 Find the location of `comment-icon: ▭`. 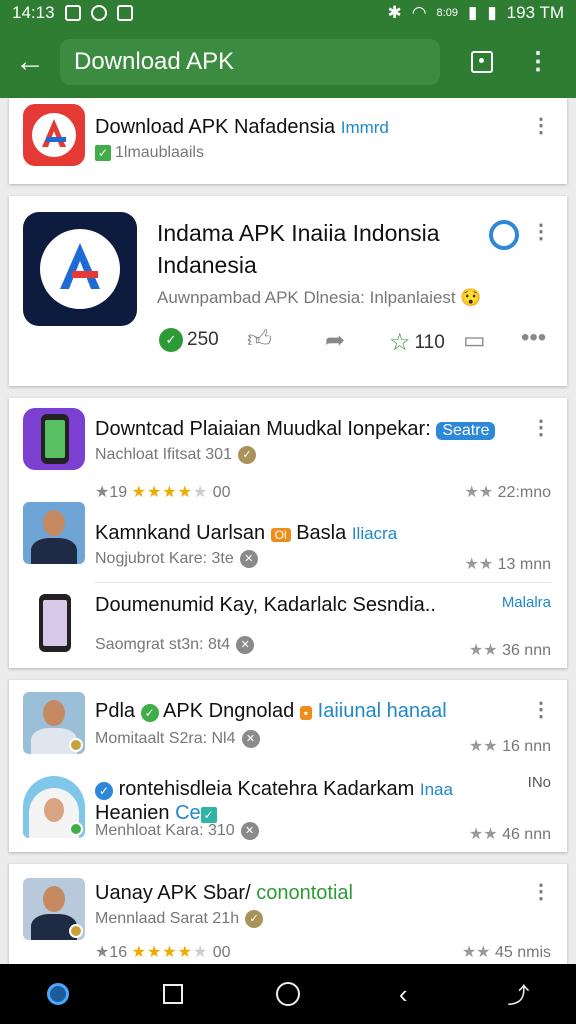

comment-icon: ▭ is located at coordinates (474, 340).